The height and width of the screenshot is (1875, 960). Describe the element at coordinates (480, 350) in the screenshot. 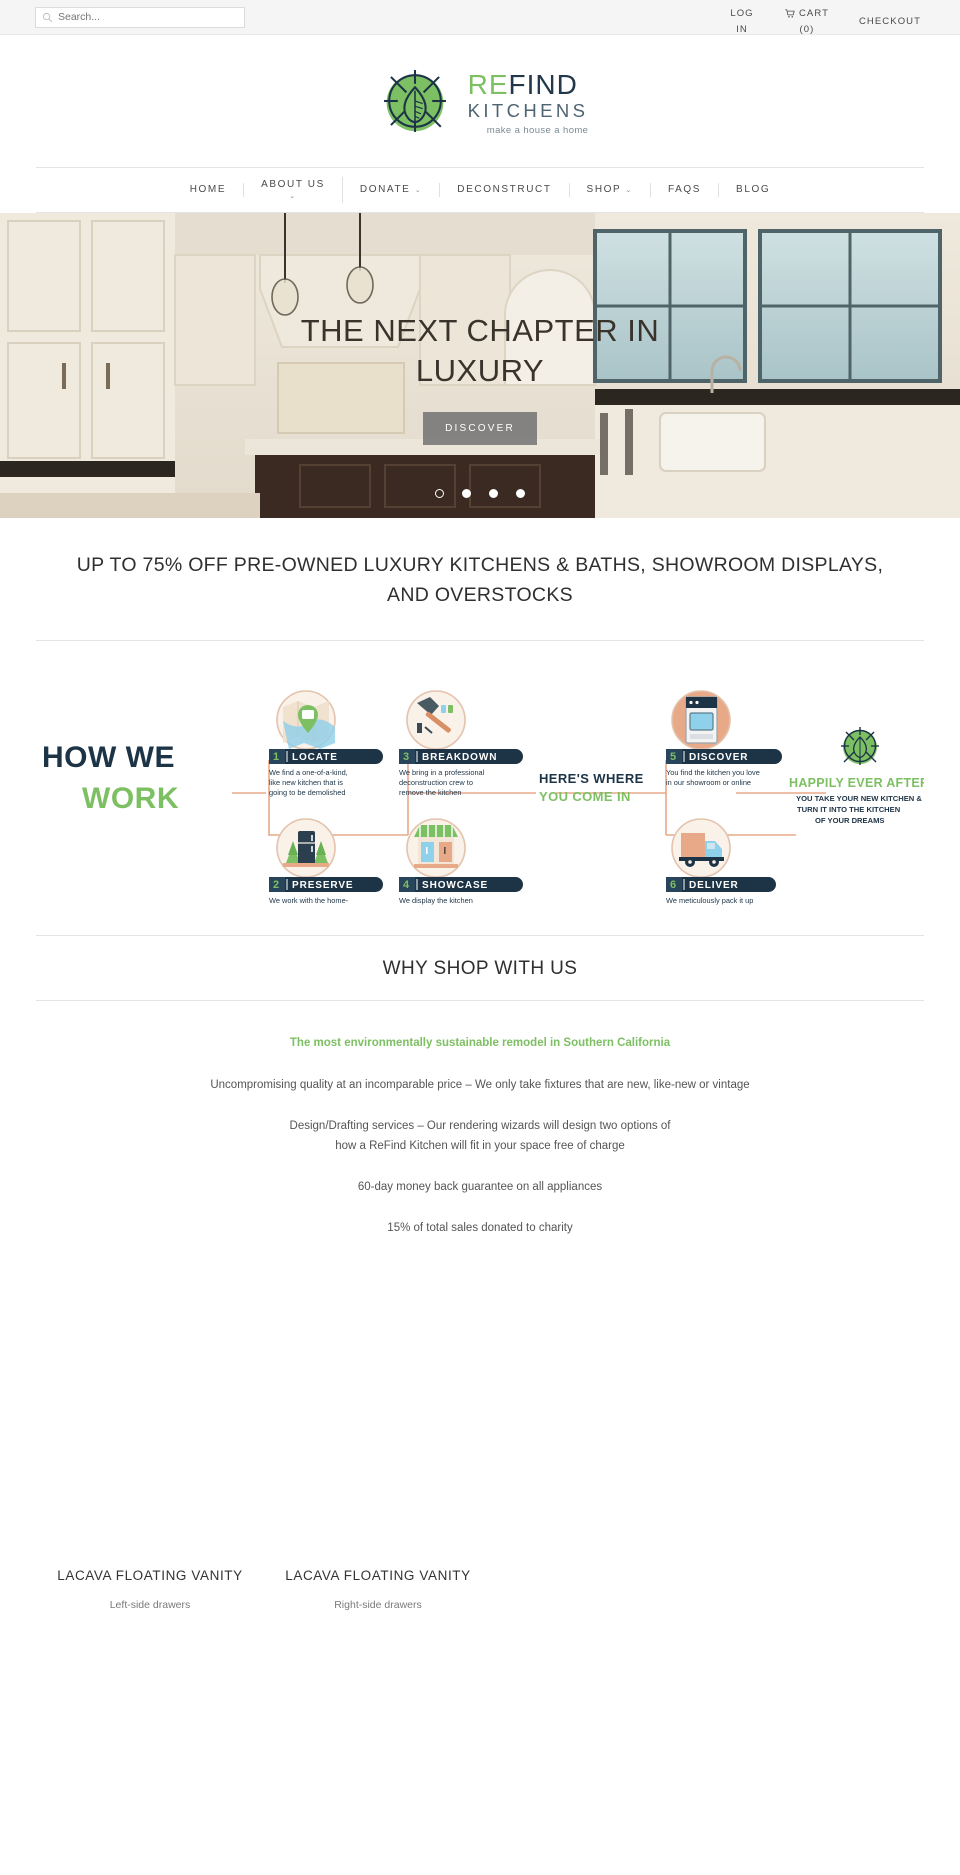

I see `hero-title: THE NEXT CHAPTER IN LUXURY` at that location.